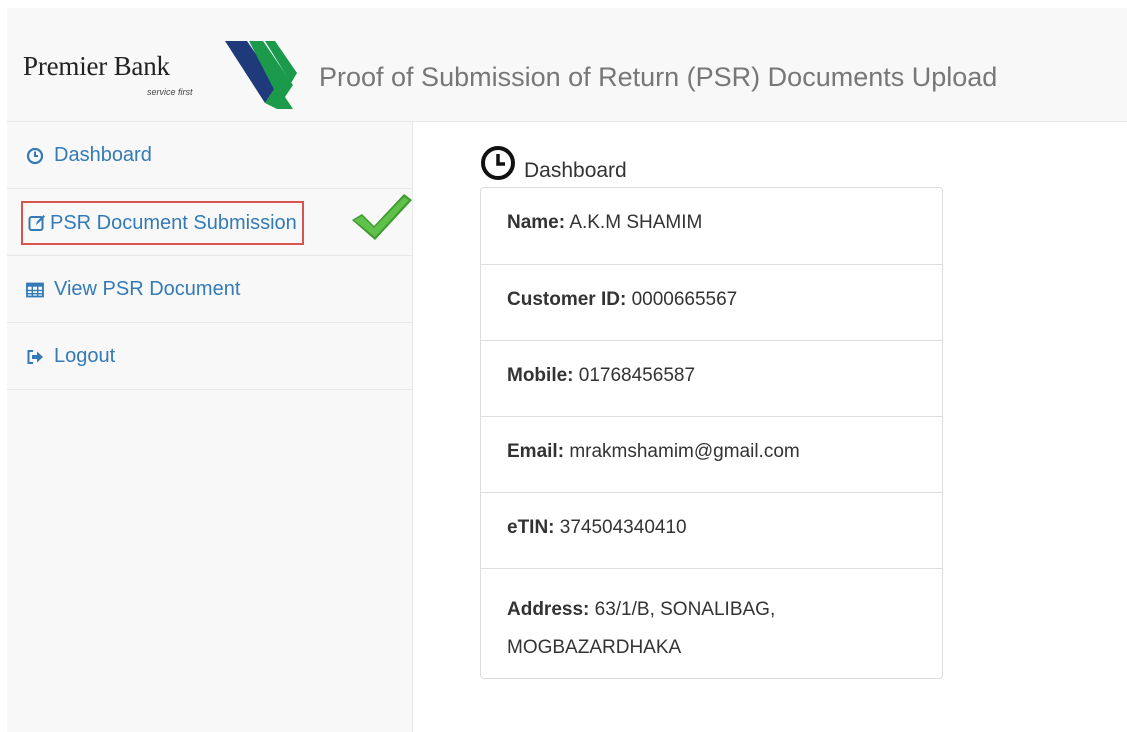 This screenshot has height=732, width=1127. I want to click on profile-label: Email:, so click(536, 451).